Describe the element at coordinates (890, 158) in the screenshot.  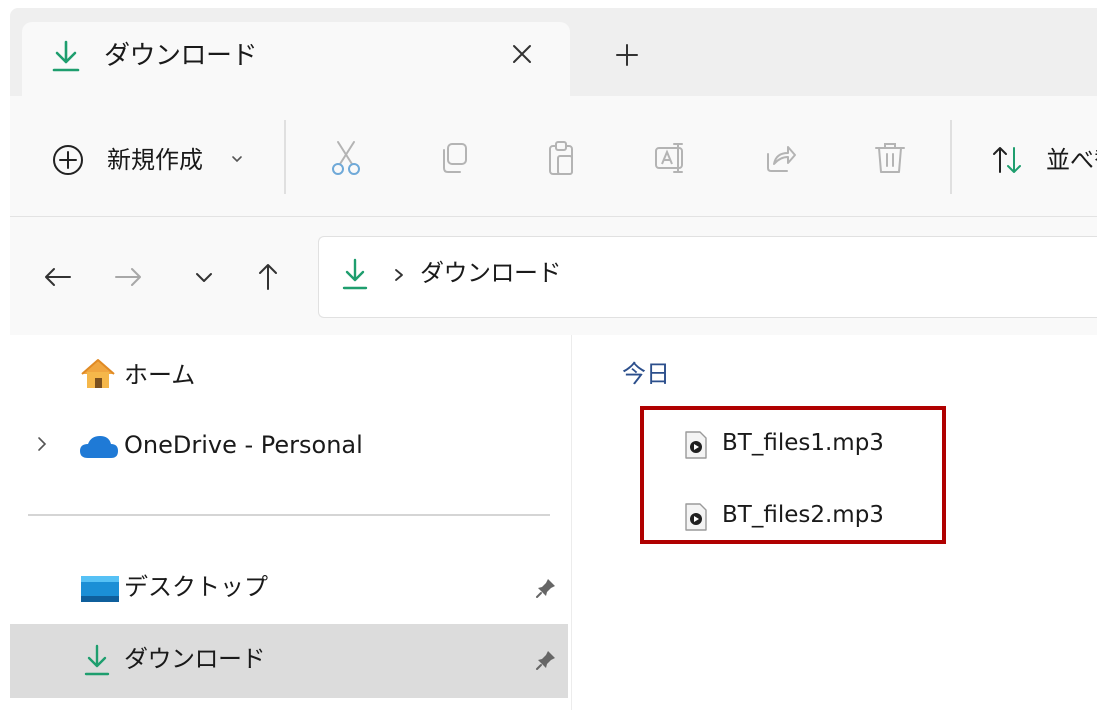
I see `trash-icon` at that location.